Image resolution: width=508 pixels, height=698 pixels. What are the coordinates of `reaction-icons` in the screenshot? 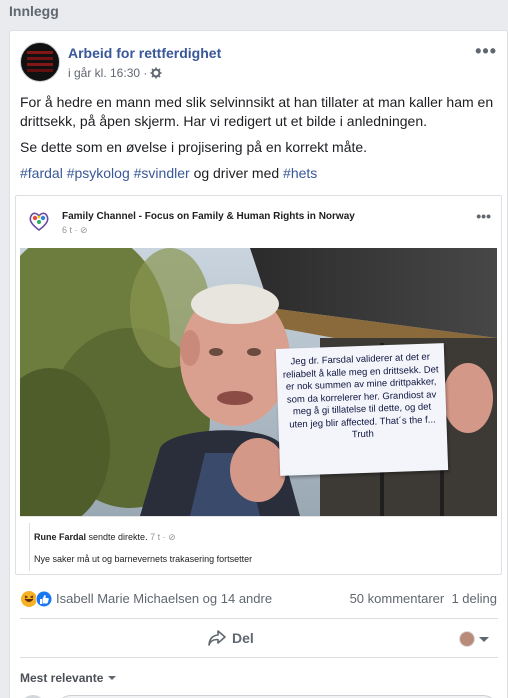 It's located at (37, 599).